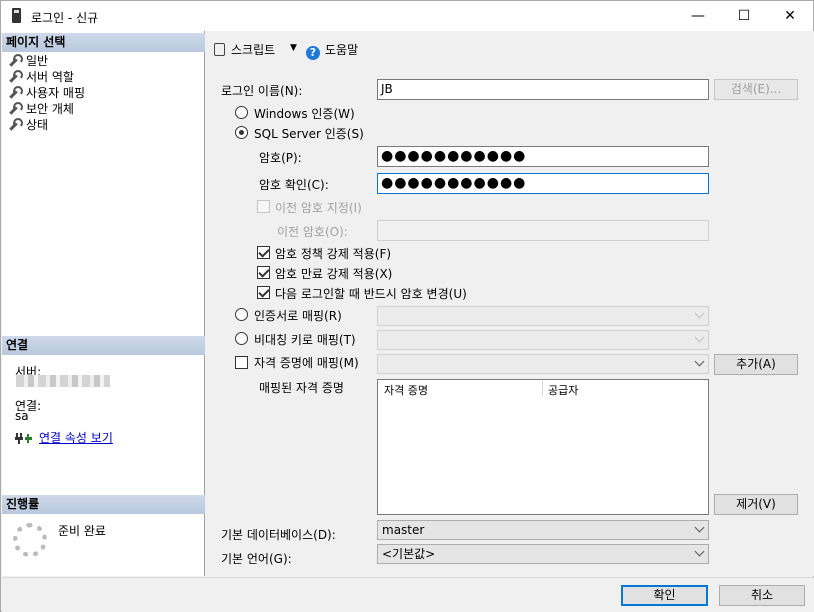 Image resolution: width=814 pixels, height=612 pixels. What do you see at coordinates (293, 48) in the screenshot?
I see `script-dropdown-icon: ▼` at bounding box center [293, 48].